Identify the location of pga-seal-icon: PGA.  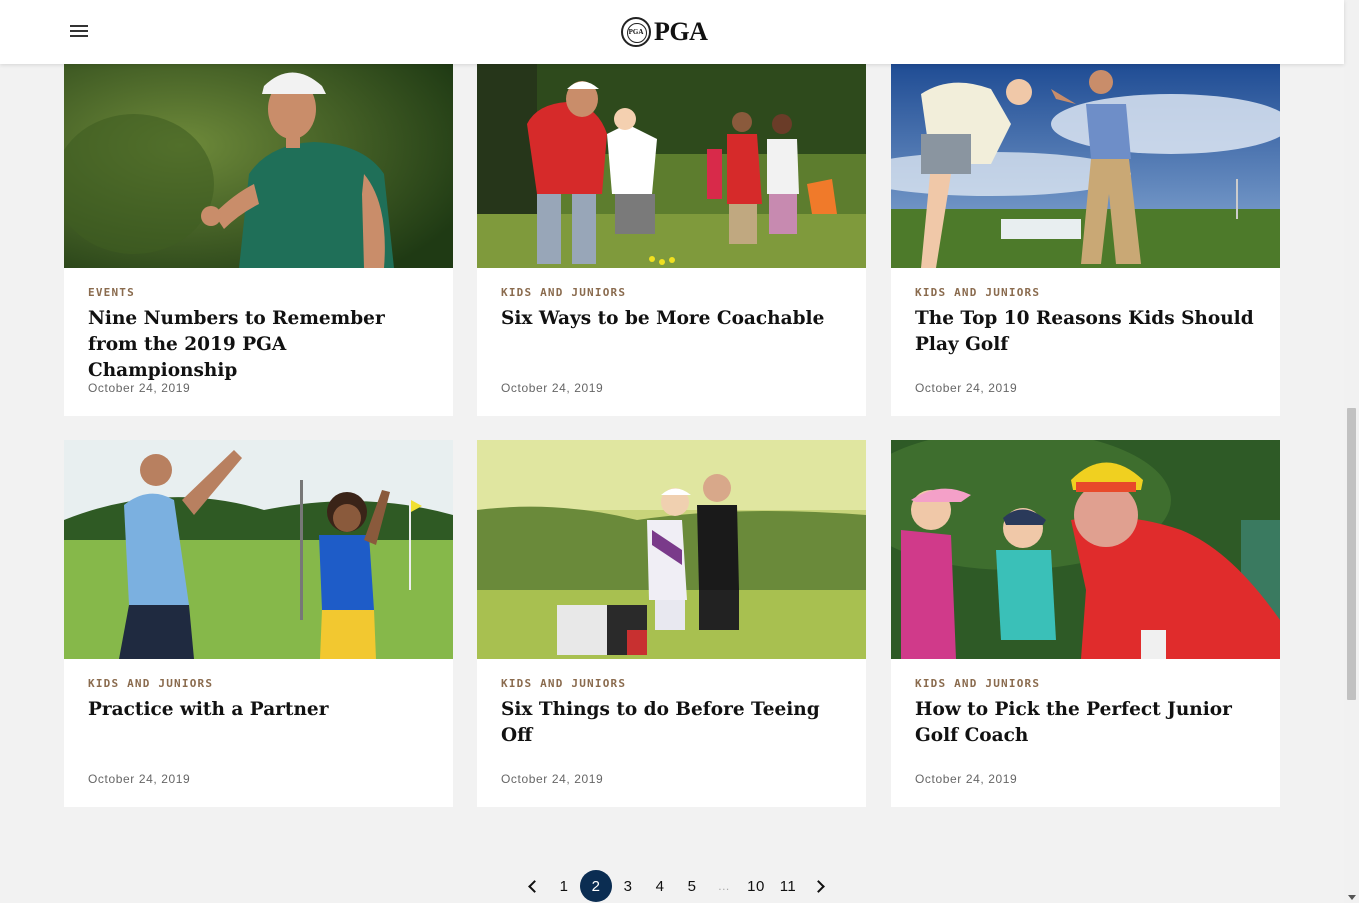
(636, 32).